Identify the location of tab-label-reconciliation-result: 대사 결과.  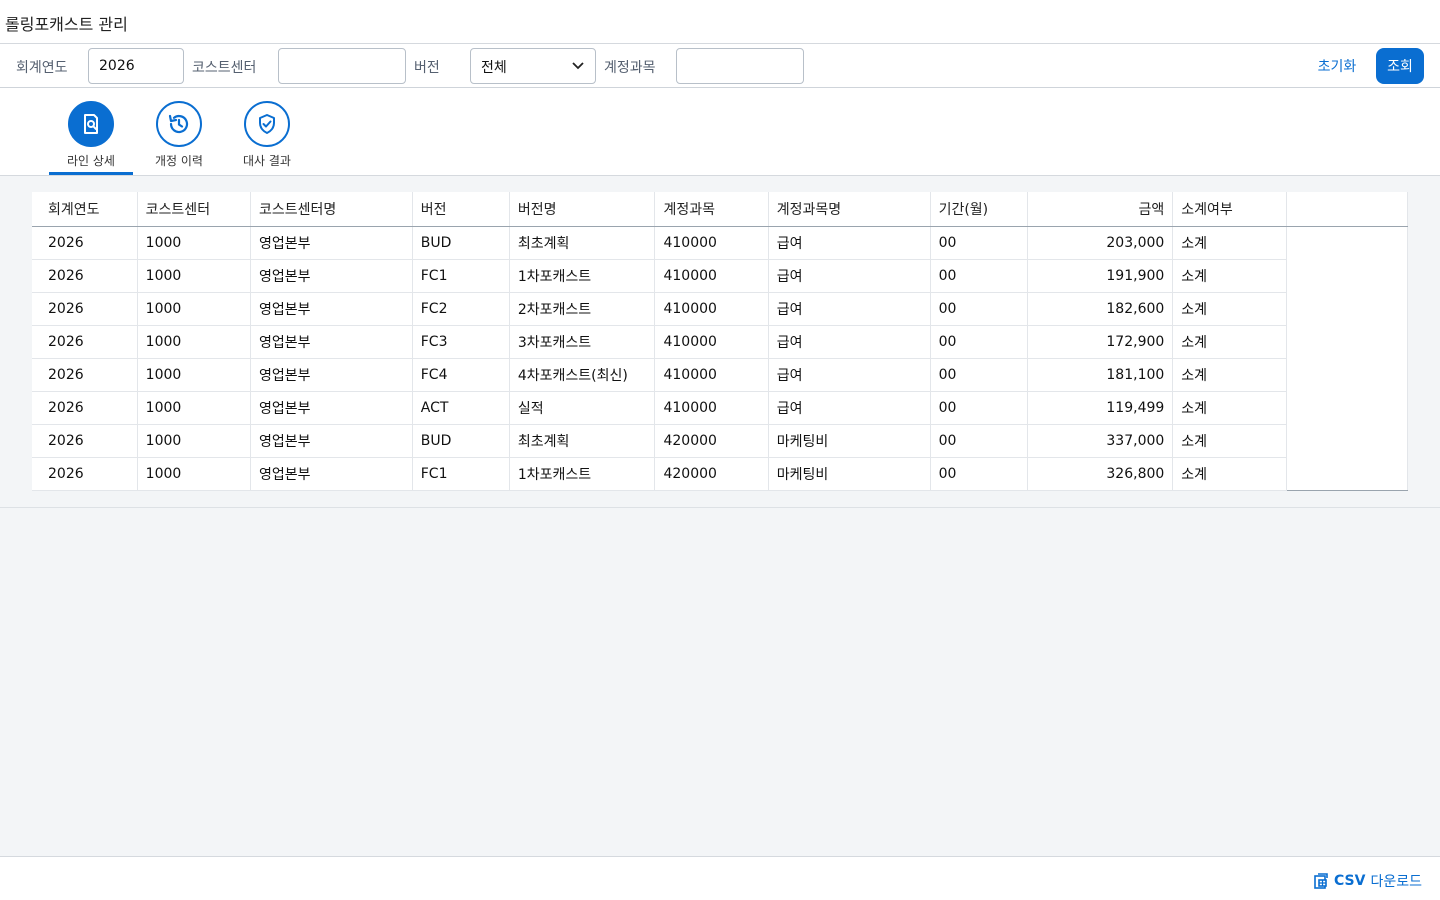
(267, 161).